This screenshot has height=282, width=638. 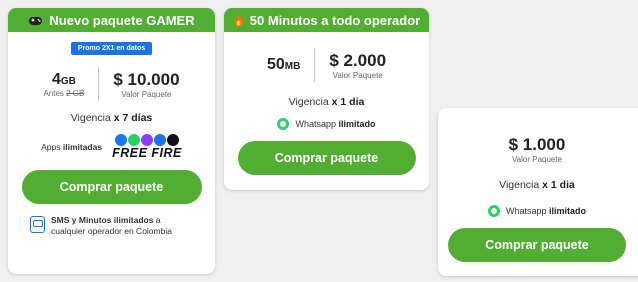 What do you see at coordinates (63, 79) in the screenshot?
I see `data-amount: 4GB` at bounding box center [63, 79].